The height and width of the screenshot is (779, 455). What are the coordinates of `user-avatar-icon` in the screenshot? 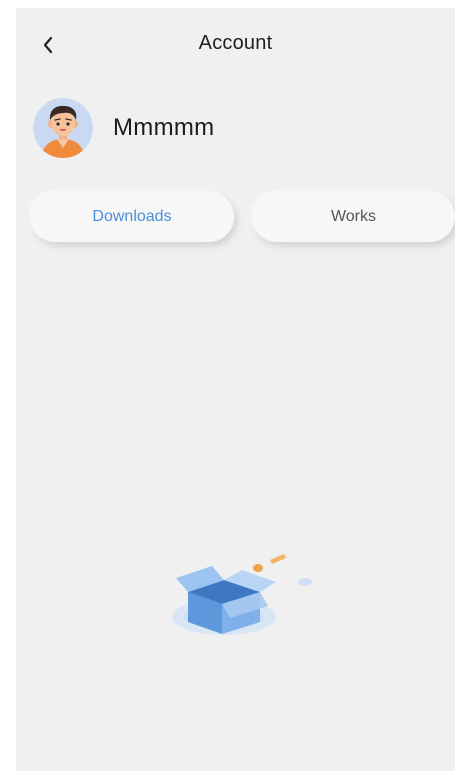 It's located at (63, 128).